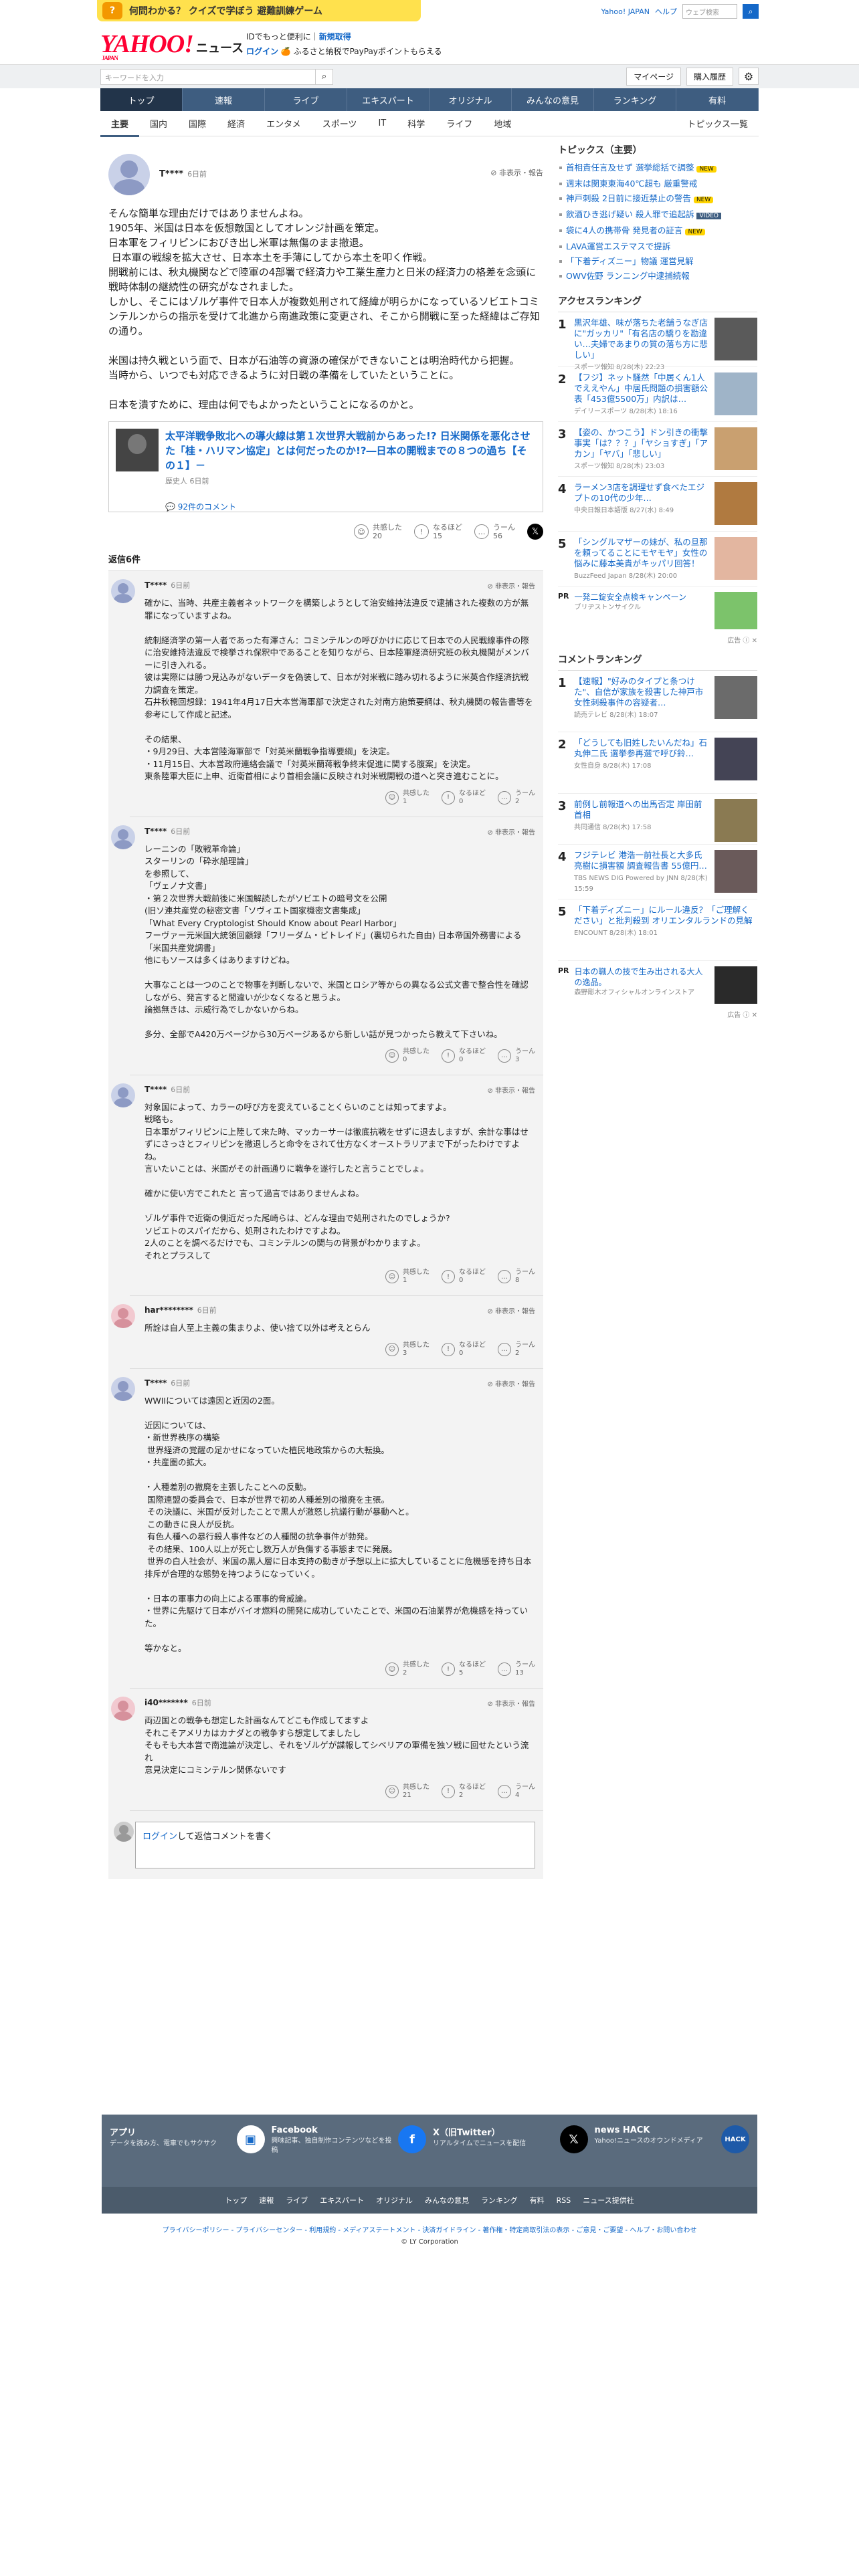  What do you see at coordinates (389, 100) in the screenshot?
I see `tab-expert: エキスパート` at bounding box center [389, 100].